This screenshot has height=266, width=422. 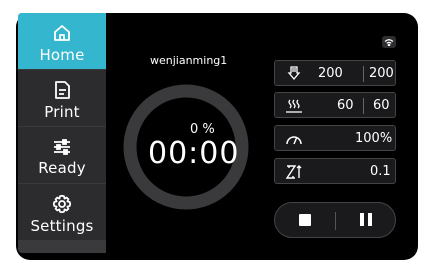 What do you see at coordinates (330, 73) in the screenshot?
I see `nozzle-current-temp: 200` at bounding box center [330, 73].